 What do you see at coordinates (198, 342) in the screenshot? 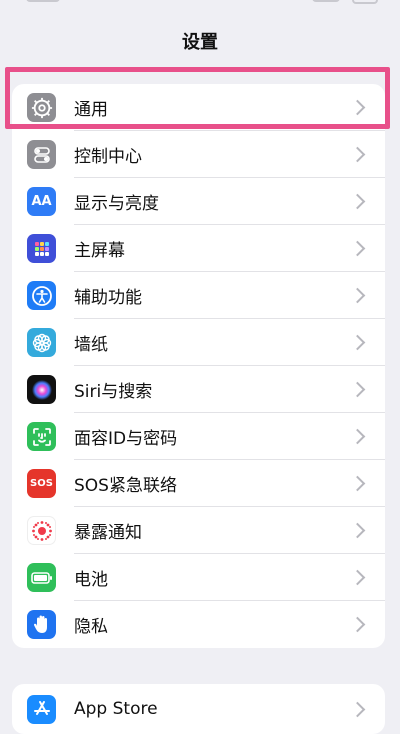
I see `settings-row-wallpaper: 墙纸` at bounding box center [198, 342].